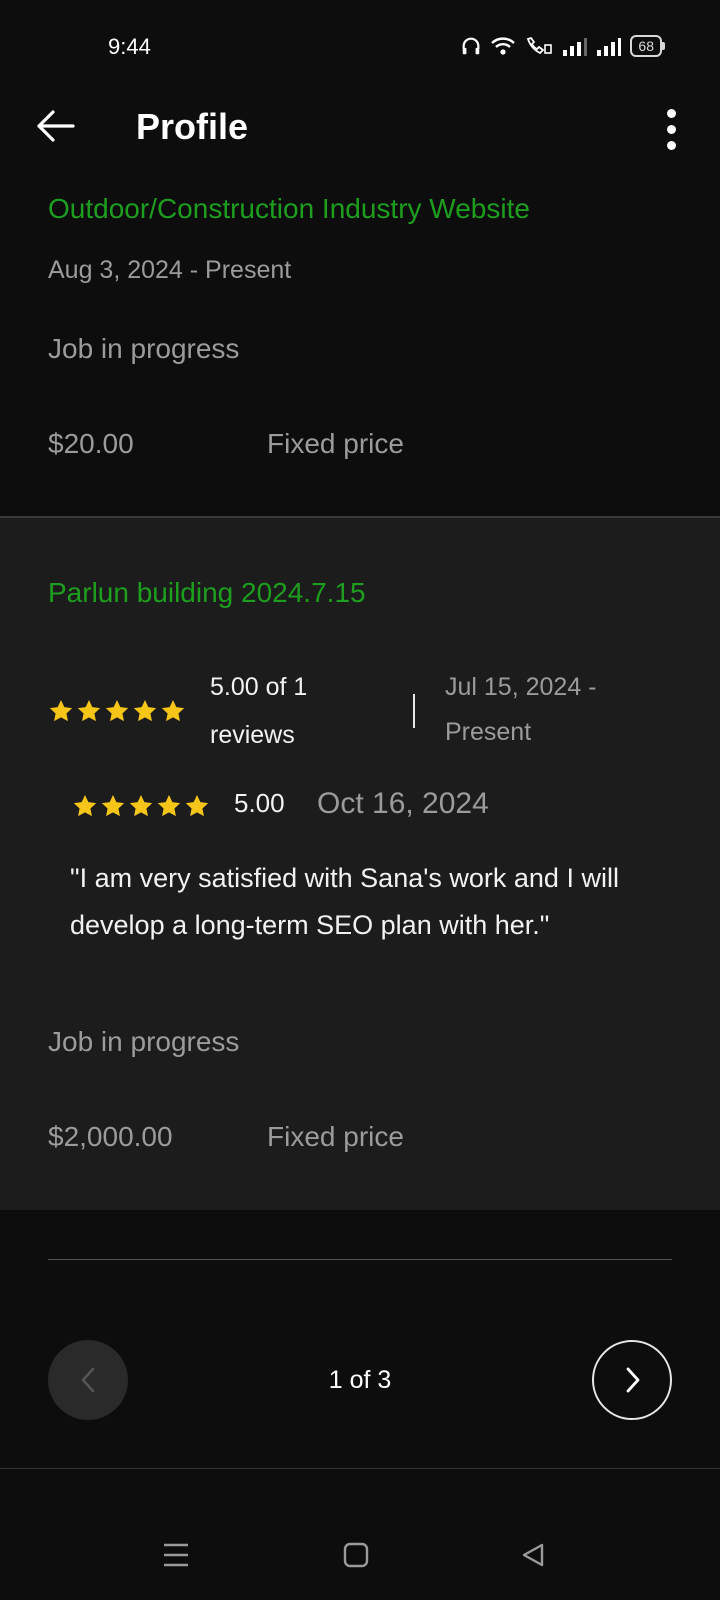 This screenshot has width=720, height=1600. What do you see at coordinates (540, 45) in the screenshot?
I see `volte-call-icon` at bounding box center [540, 45].